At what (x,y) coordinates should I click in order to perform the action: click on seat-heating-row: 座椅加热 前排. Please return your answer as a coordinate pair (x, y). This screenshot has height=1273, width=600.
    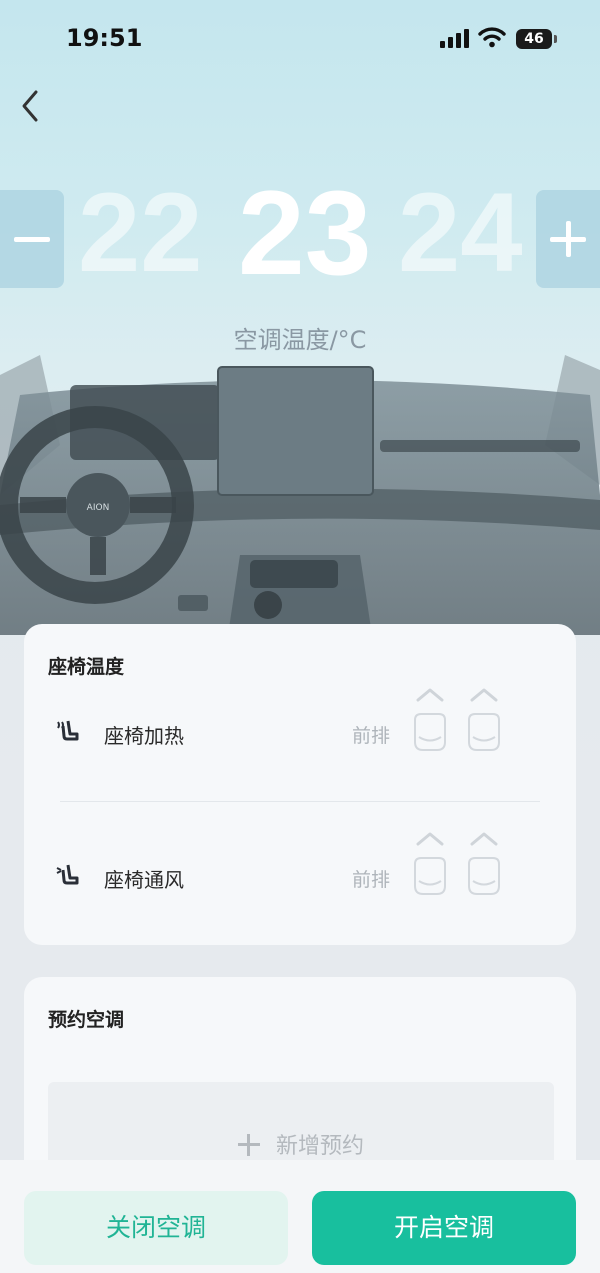
    Looking at the image, I should click on (300, 737).